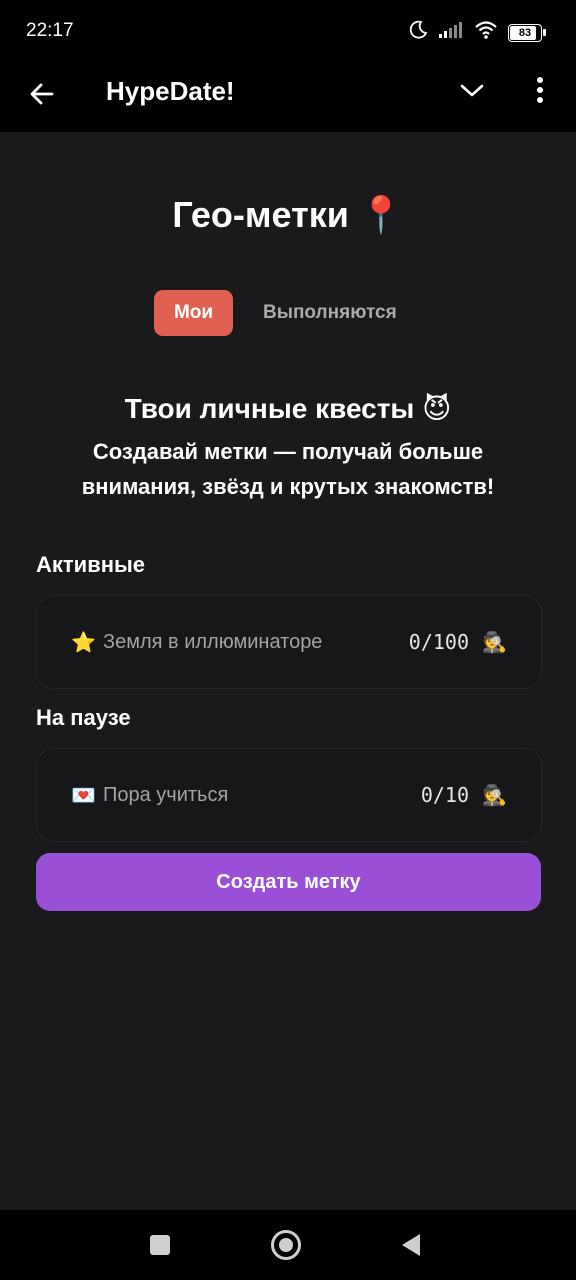 This screenshot has width=576, height=1280. Describe the element at coordinates (50, 30) in the screenshot. I see `status-time: 22:17` at that location.